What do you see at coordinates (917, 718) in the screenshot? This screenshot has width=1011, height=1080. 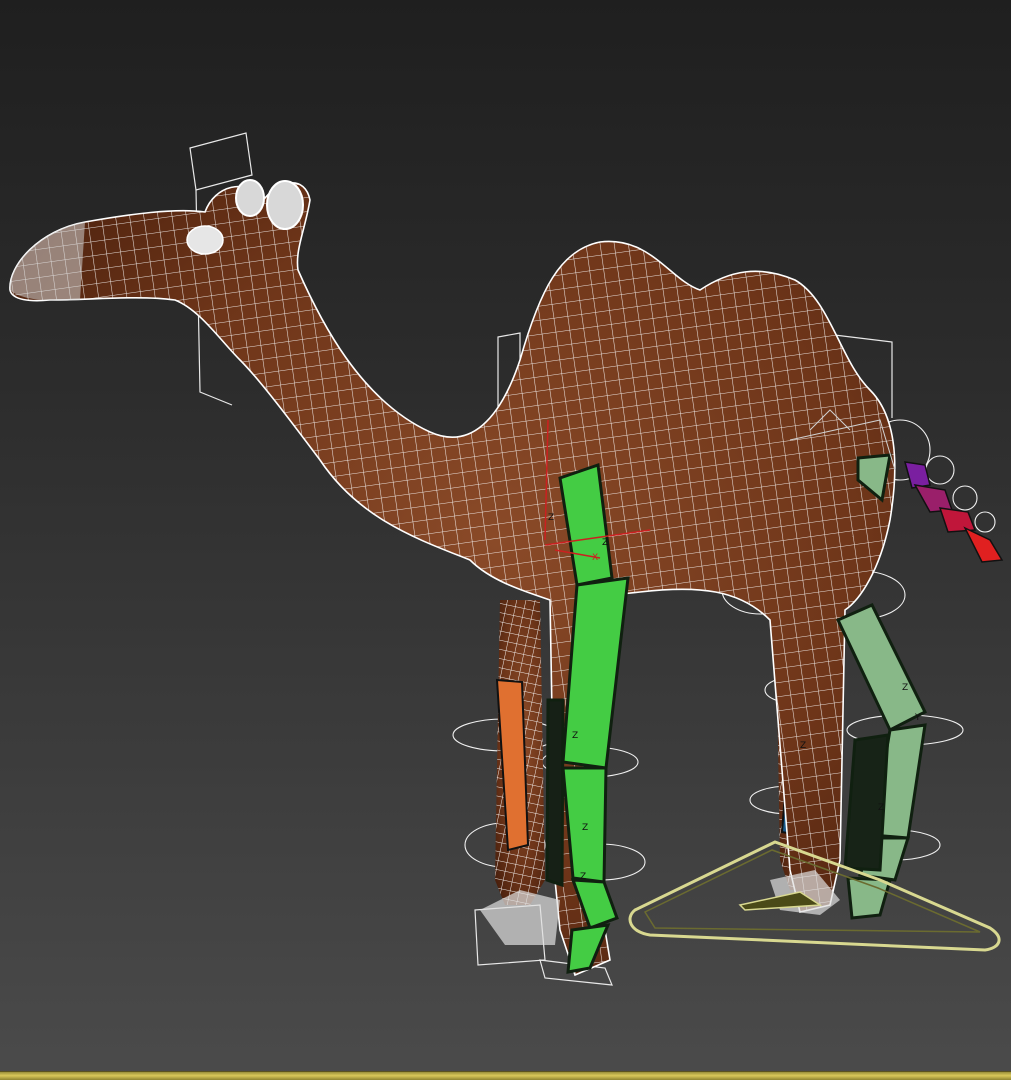 I see `axis-label-y: Y` at bounding box center [917, 718].